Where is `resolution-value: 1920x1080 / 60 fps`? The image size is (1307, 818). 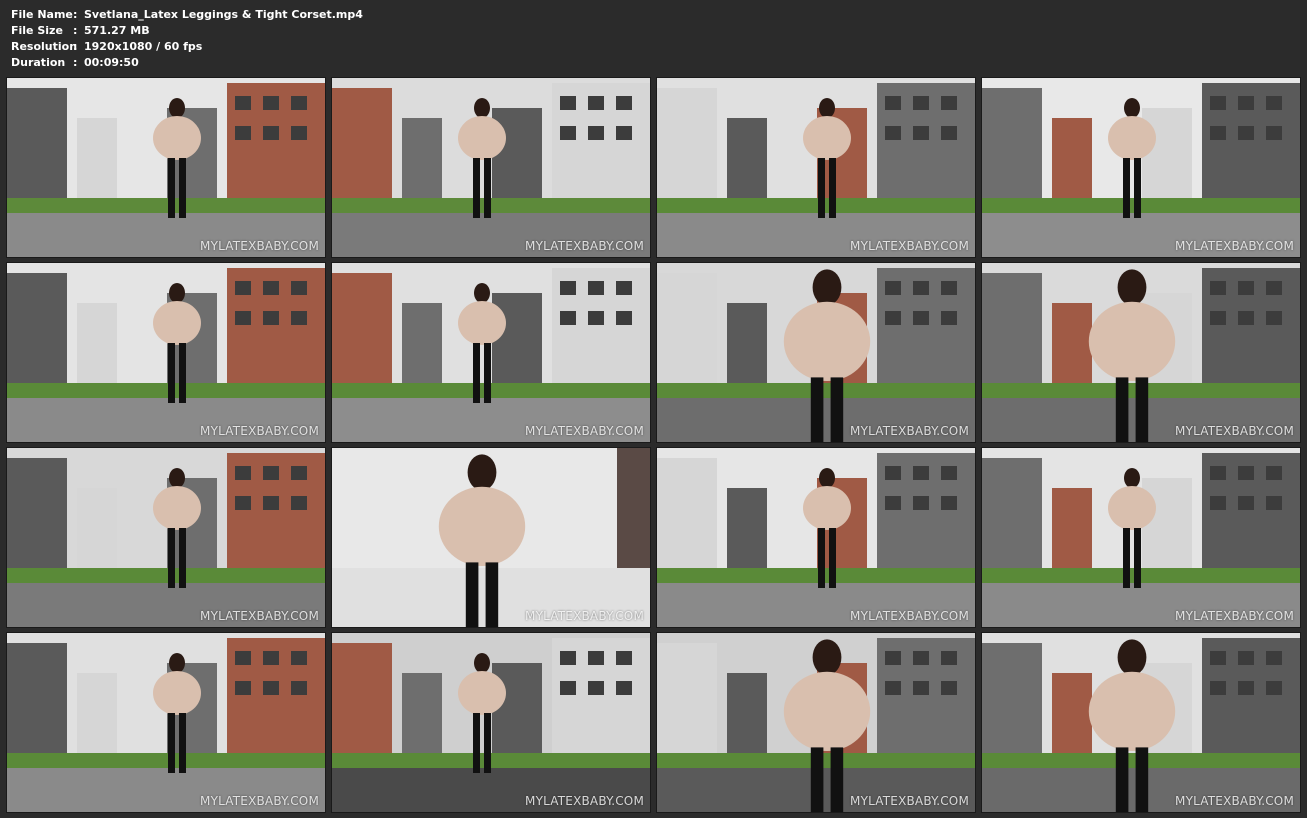
resolution-value: 1920x1080 / 60 fps is located at coordinates (143, 46).